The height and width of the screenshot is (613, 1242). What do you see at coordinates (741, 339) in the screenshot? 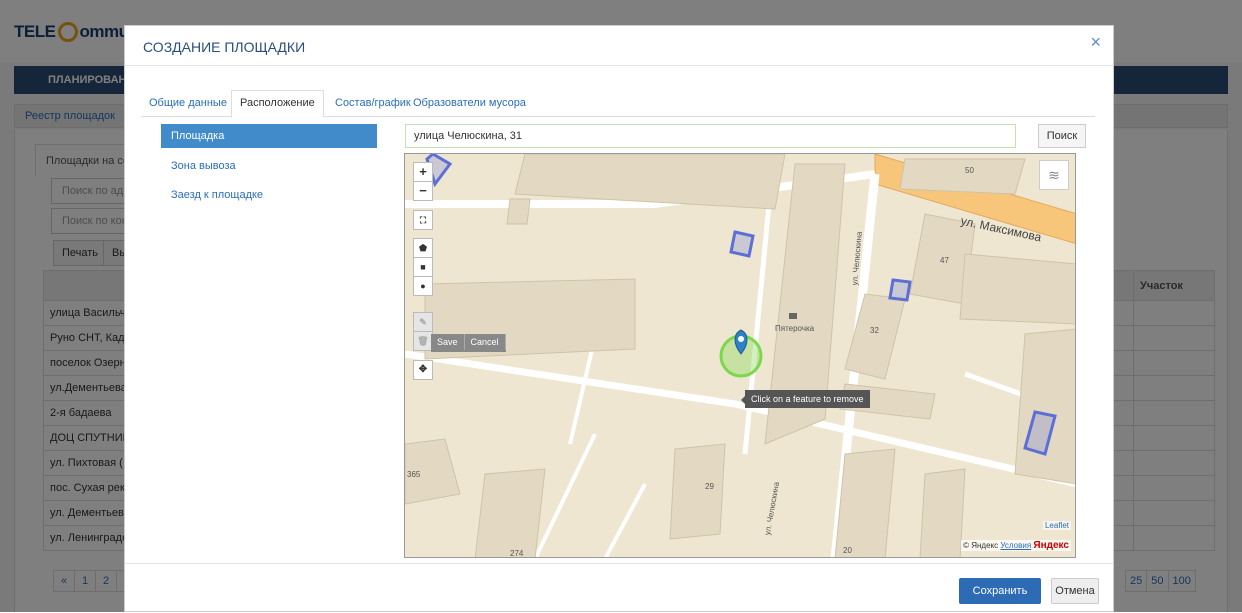
I see `marker-dot` at bounding box center [741, 339].